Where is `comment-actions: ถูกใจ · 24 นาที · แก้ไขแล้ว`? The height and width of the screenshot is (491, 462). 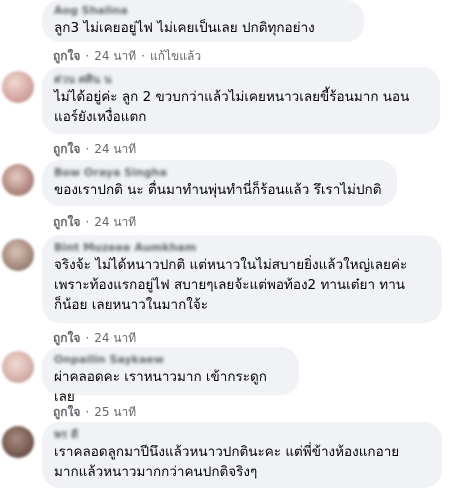
comment-actions: ถูกใจ · 24 นาที · แก้ไขแล้ว is located at coordinates (127, 56).